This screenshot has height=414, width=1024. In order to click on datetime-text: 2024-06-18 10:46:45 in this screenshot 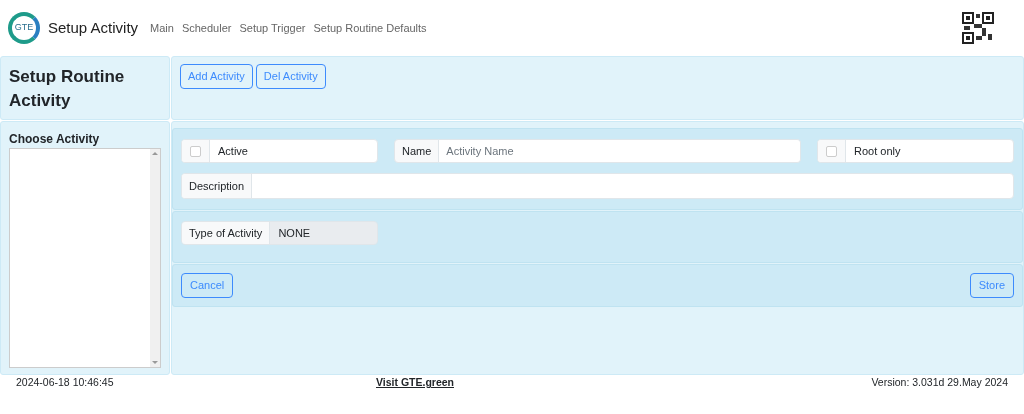, I will do `click(65, 383)`.